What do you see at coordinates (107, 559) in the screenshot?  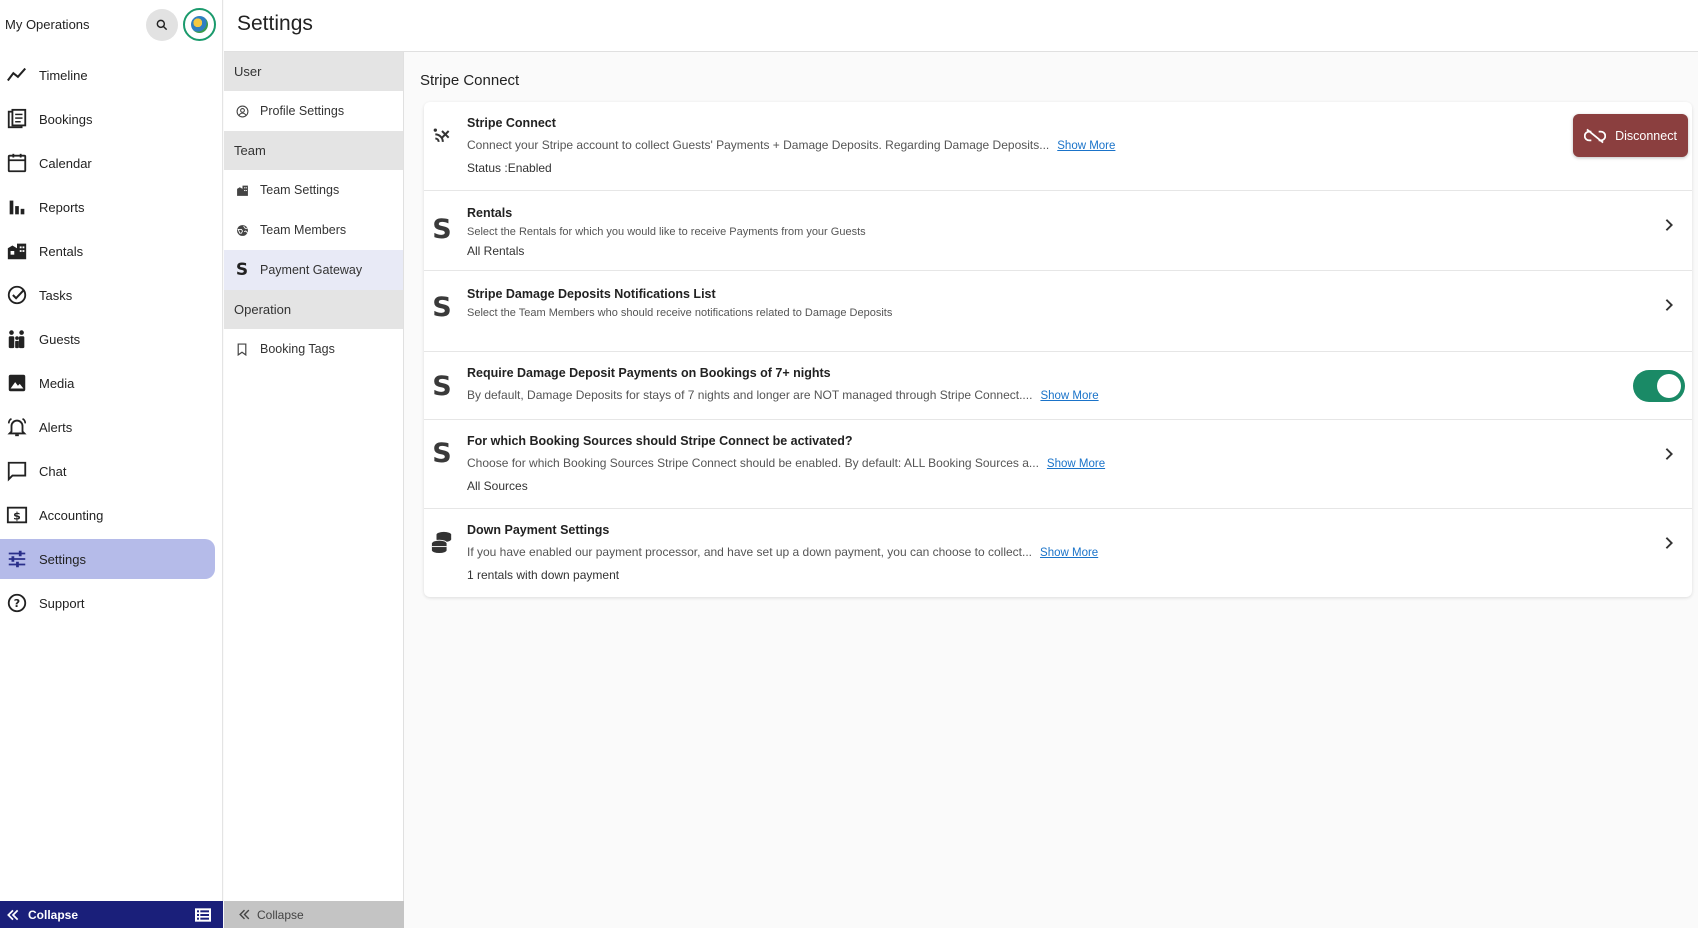 I see `sidebar-item-settings: Settings` at bounding box center [107, 559].